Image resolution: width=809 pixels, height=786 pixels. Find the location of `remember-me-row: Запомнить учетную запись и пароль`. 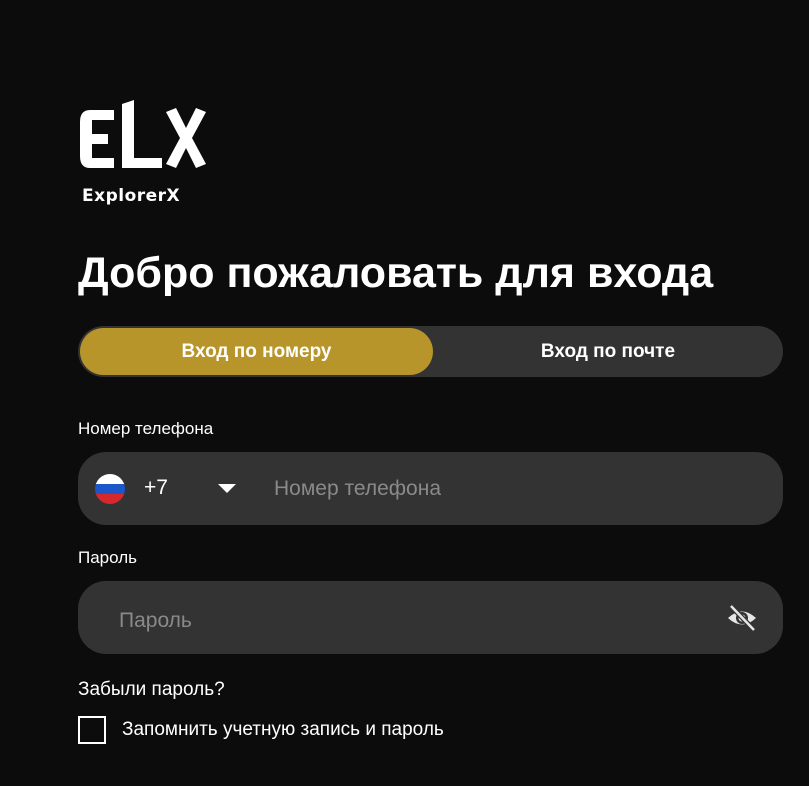

remember-me-row: Запомнить учетную запись и пароль is located at coordinates (261, 730).